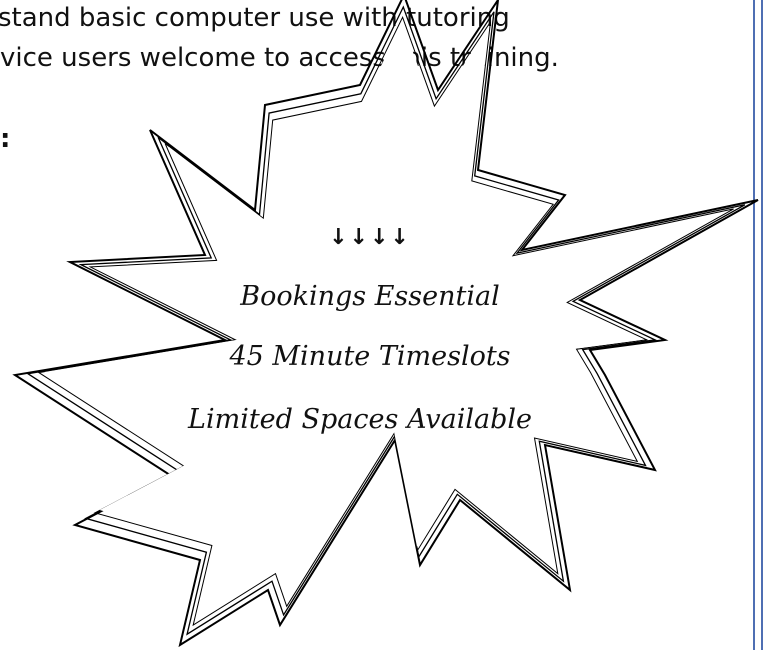 The width and height of the screenshot is (763, 650). Describe the element at coordinates (370, 356) in the screenshot. I see `callout-45-minute-timeslots: 45 Minute Timeslots` at that location.